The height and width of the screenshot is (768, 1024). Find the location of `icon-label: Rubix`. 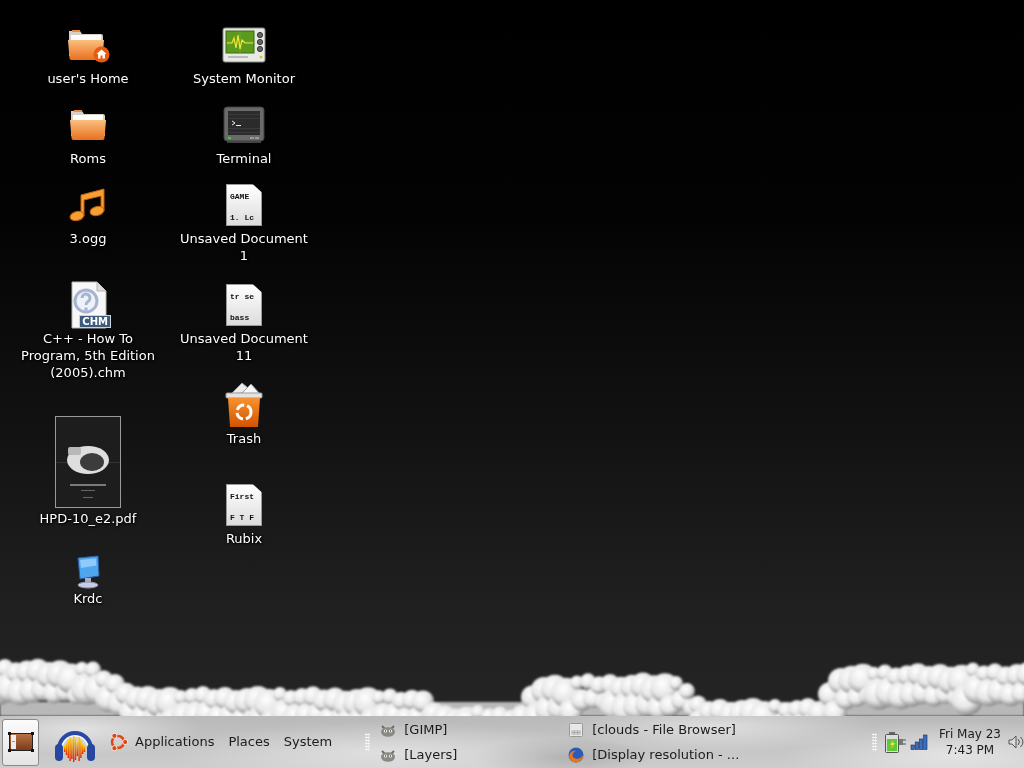

icon-label: Rubix is located at coordinates (244, 538).